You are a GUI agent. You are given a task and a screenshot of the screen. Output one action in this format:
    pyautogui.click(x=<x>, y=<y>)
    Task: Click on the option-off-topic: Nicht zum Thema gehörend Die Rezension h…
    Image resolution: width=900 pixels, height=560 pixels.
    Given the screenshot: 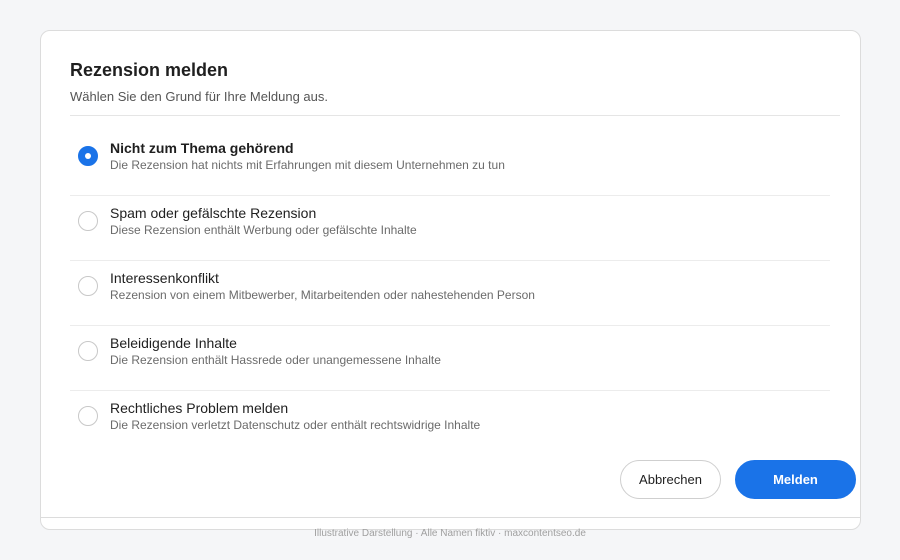 What is the action you would take?
    pyautogui.click(x=450, y=163)
    